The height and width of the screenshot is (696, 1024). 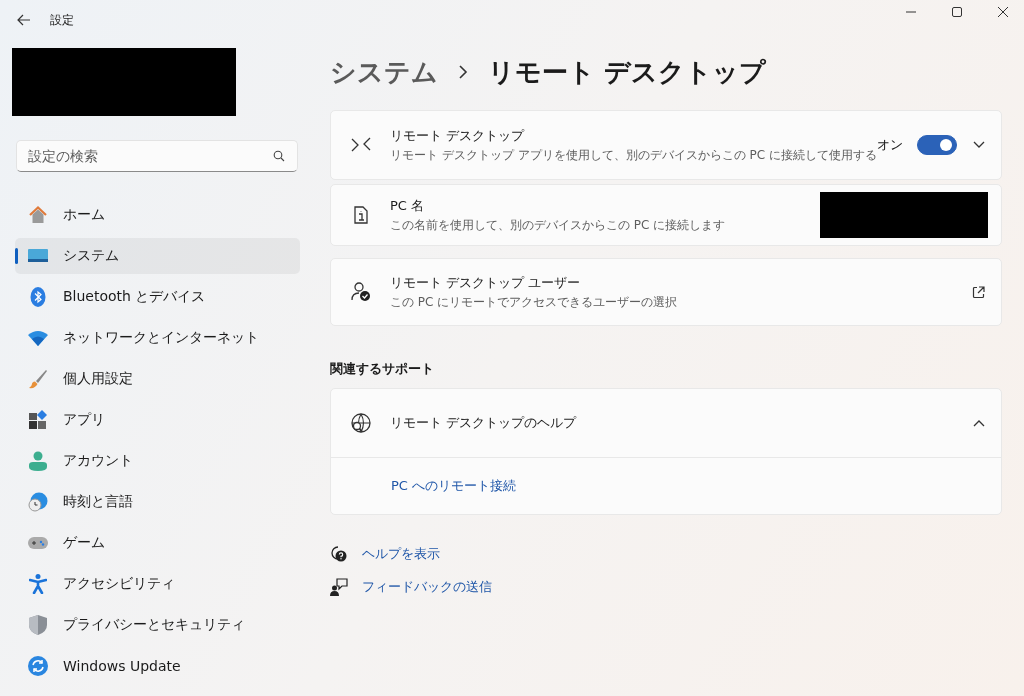 I want to click on help-link: PC へのリモート接続, so click(x=454, y=486).